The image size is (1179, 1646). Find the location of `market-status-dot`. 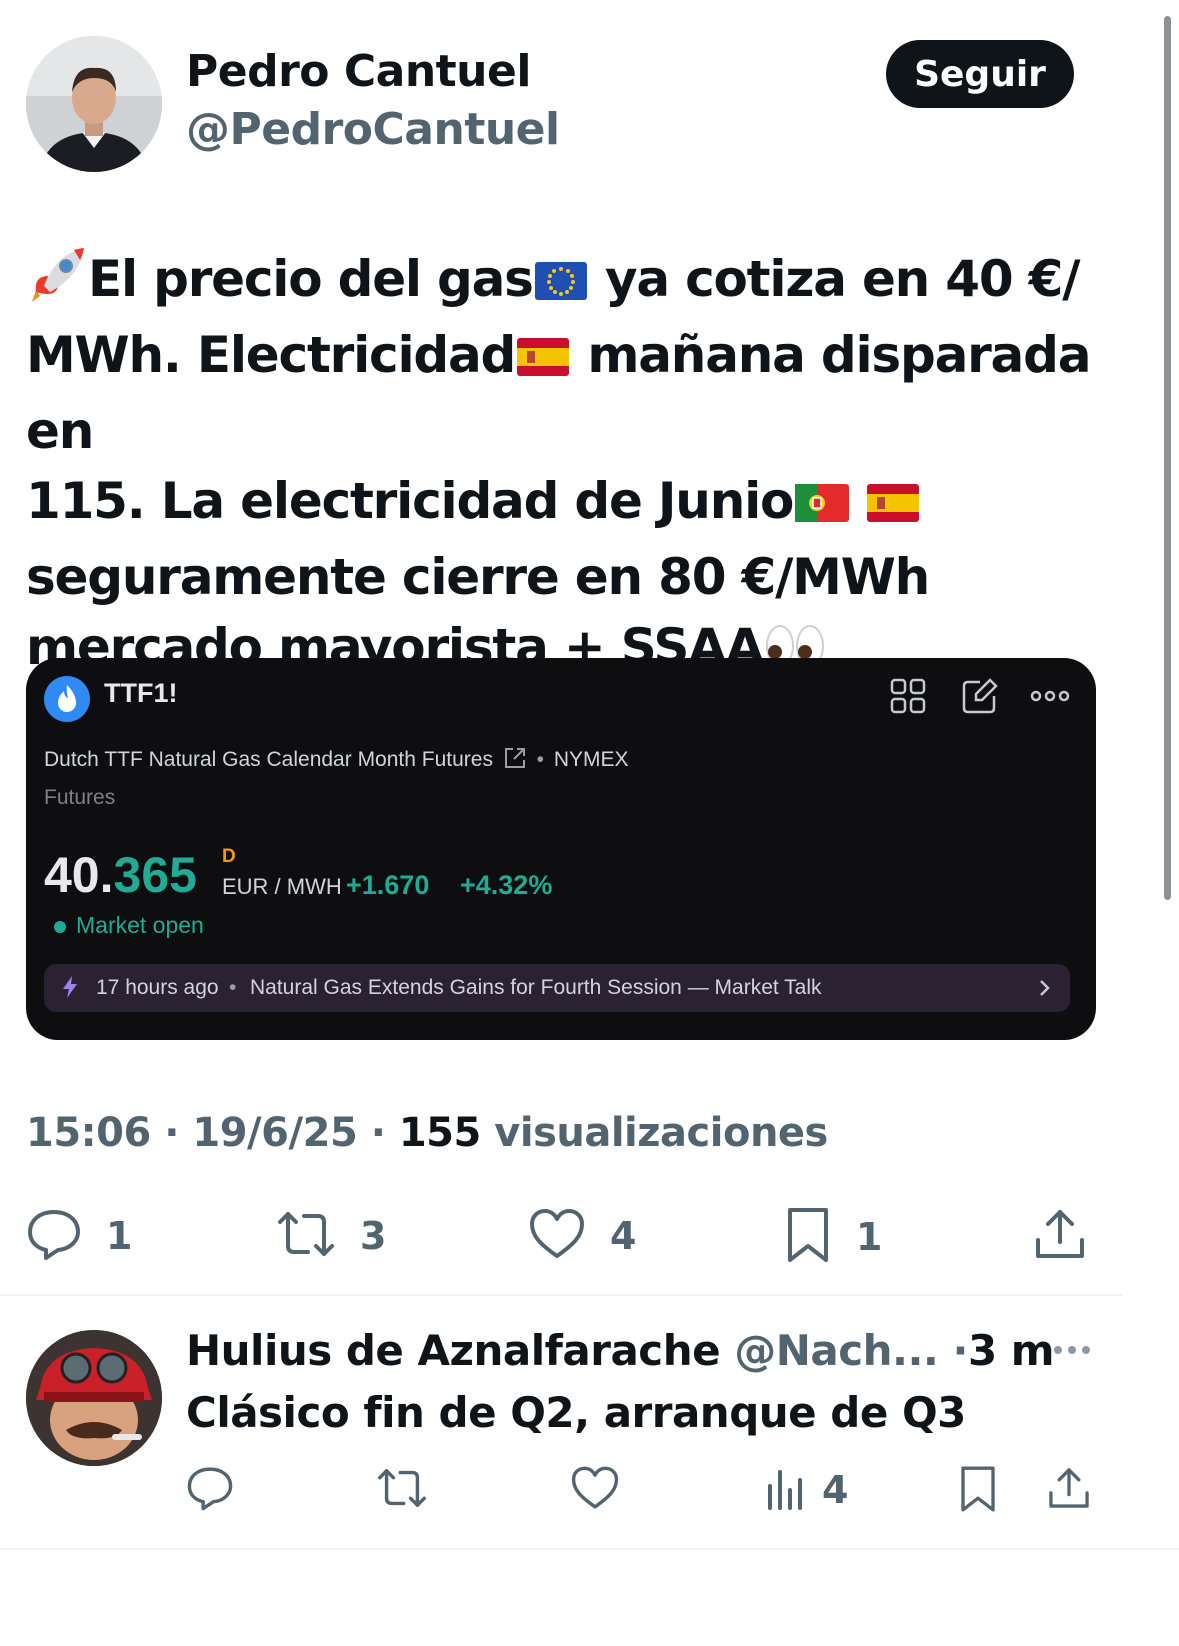

market-status-dot is located at coordinates (60, 927).